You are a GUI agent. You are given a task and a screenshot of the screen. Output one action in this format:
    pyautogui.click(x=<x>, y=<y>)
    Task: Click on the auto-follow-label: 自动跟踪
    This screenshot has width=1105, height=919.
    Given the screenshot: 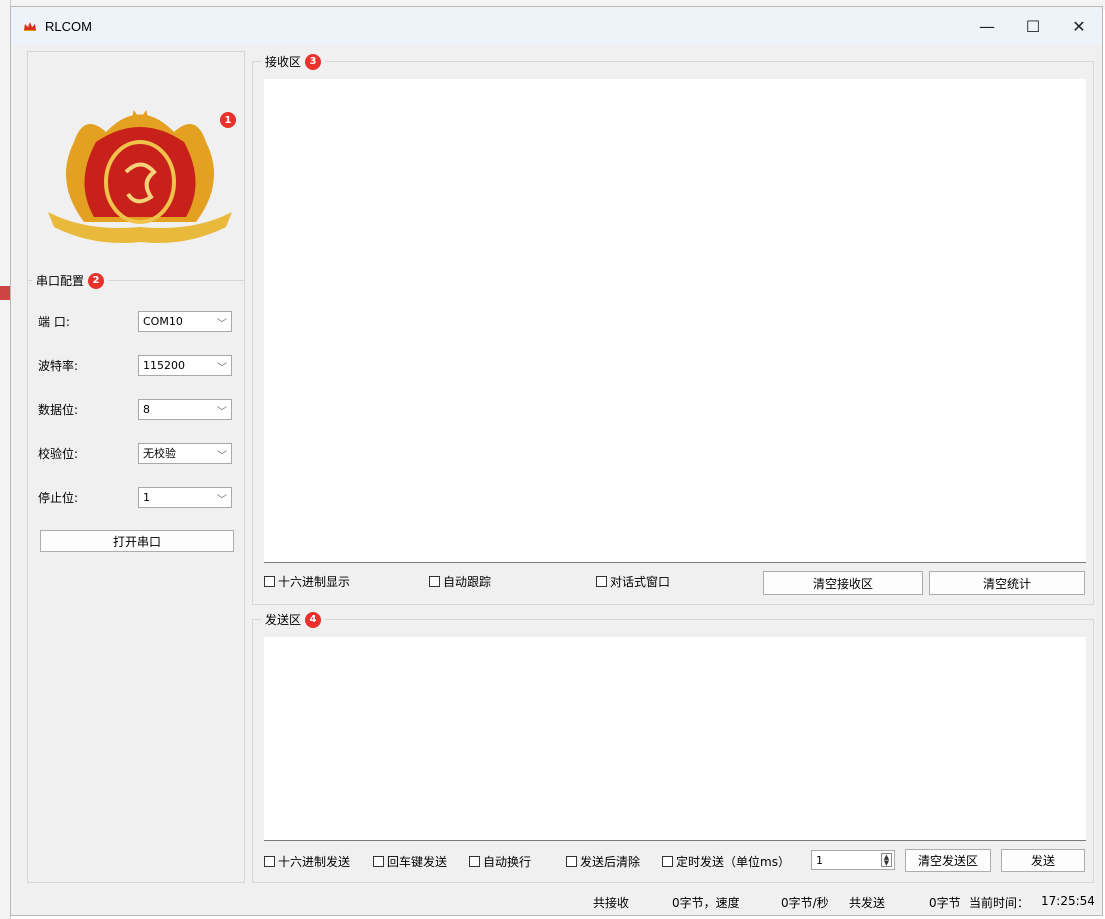 What is the action you would take?
    pyautogui.click(x=467, y=582)
    